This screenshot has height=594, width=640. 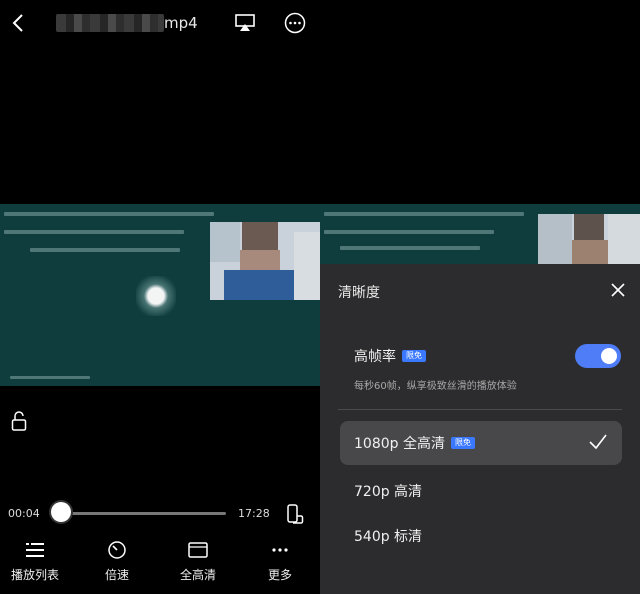 I want to click on title-redacted, so click(x=110, y=23).